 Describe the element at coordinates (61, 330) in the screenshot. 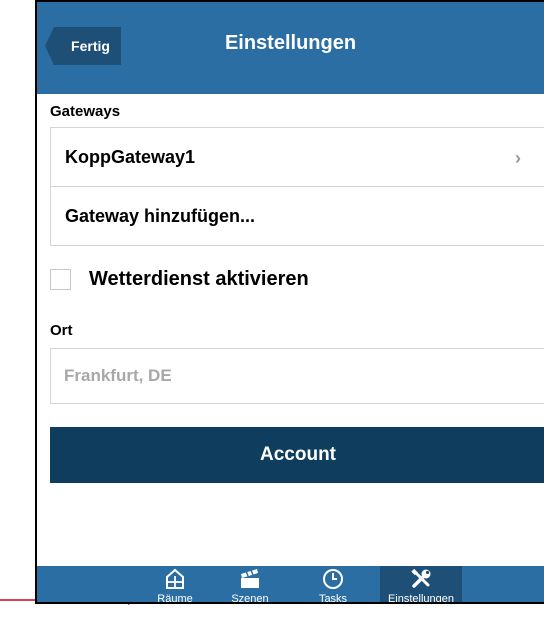

I see `location-section-label: Ort` at that location.